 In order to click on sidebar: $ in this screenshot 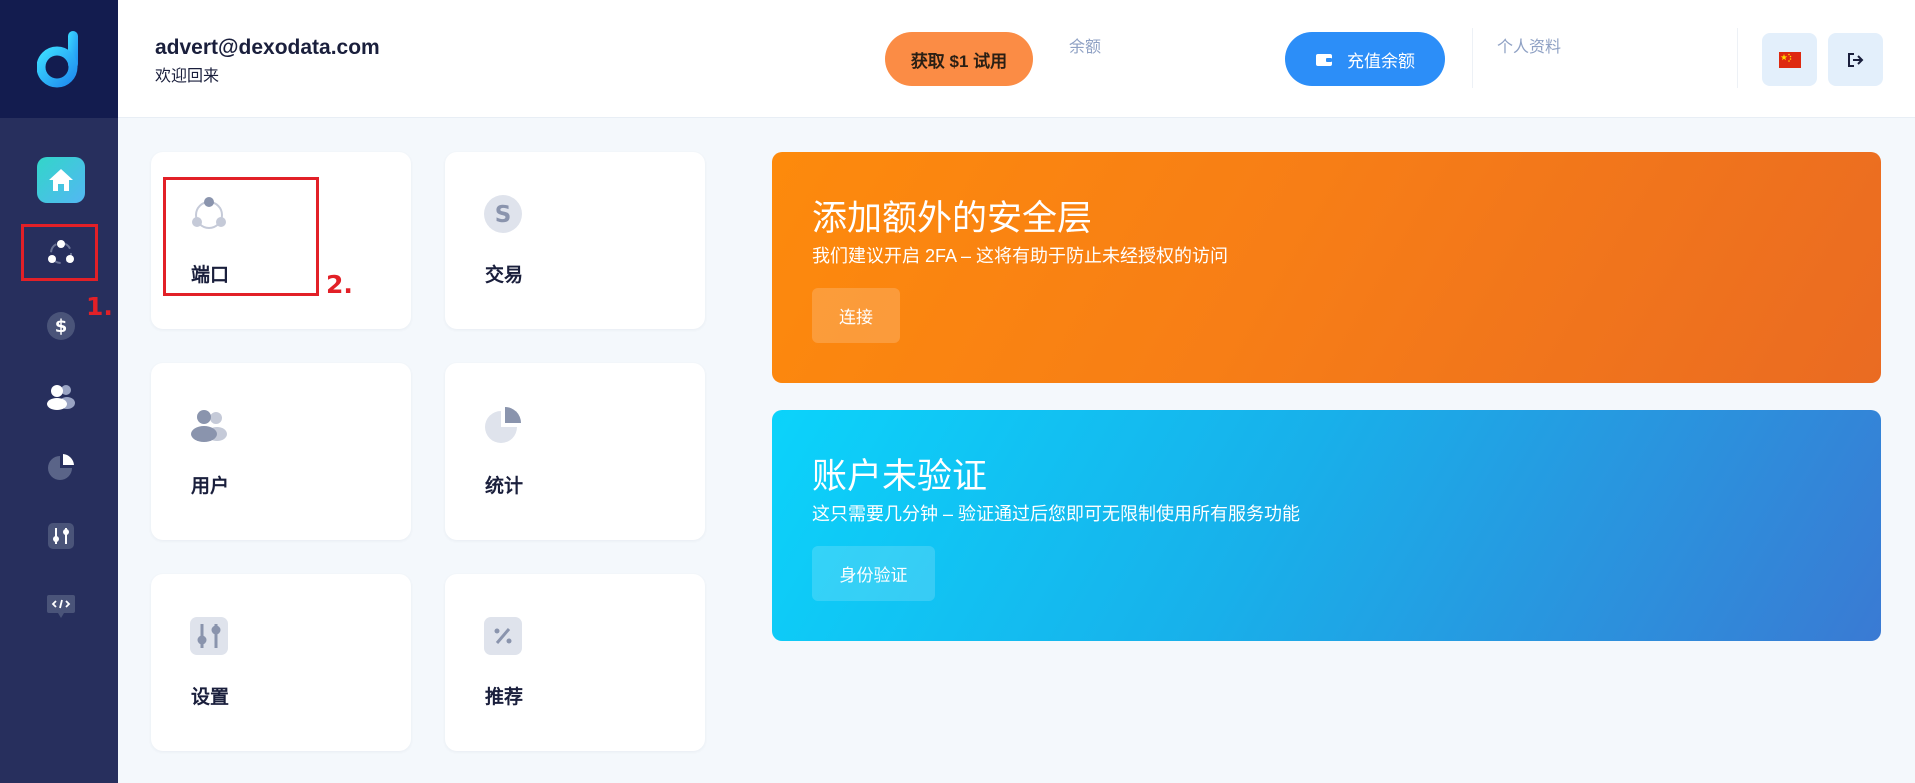, I will do `click(59, 391)`.